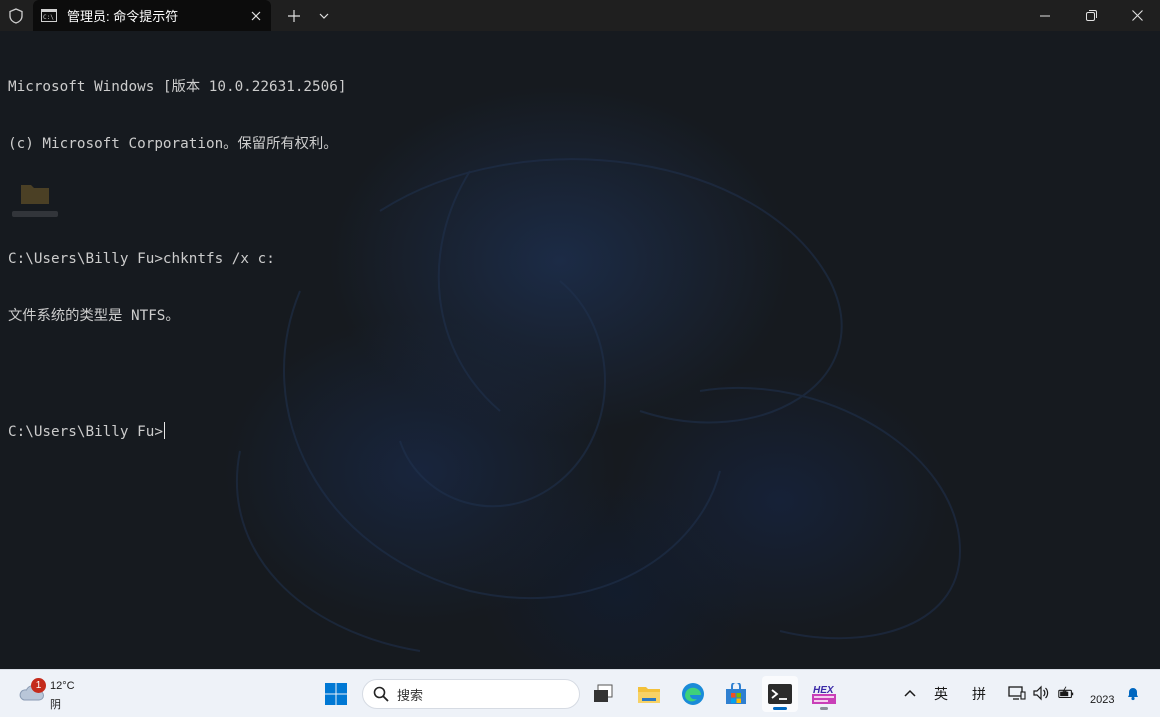 The height and width of the screenshot is (717, 1160). Describe the element at coordinates (94, 316) in the screenshot. I see `console-line: 文件系统的类型是 NTFS。` at that location.